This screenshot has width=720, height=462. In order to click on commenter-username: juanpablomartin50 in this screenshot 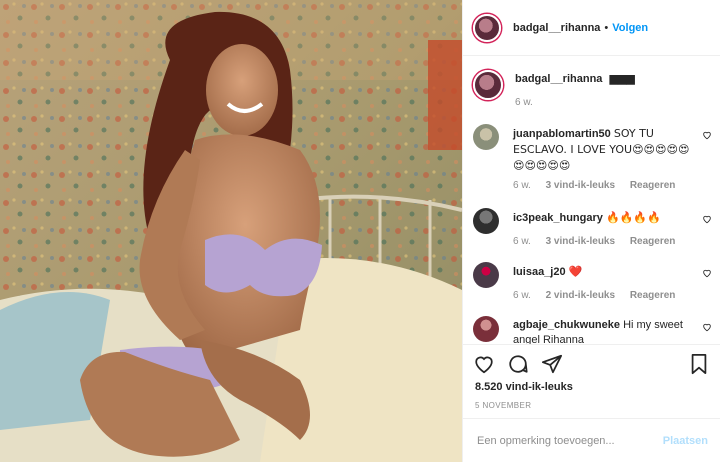, I will do `click(562, 134)`.